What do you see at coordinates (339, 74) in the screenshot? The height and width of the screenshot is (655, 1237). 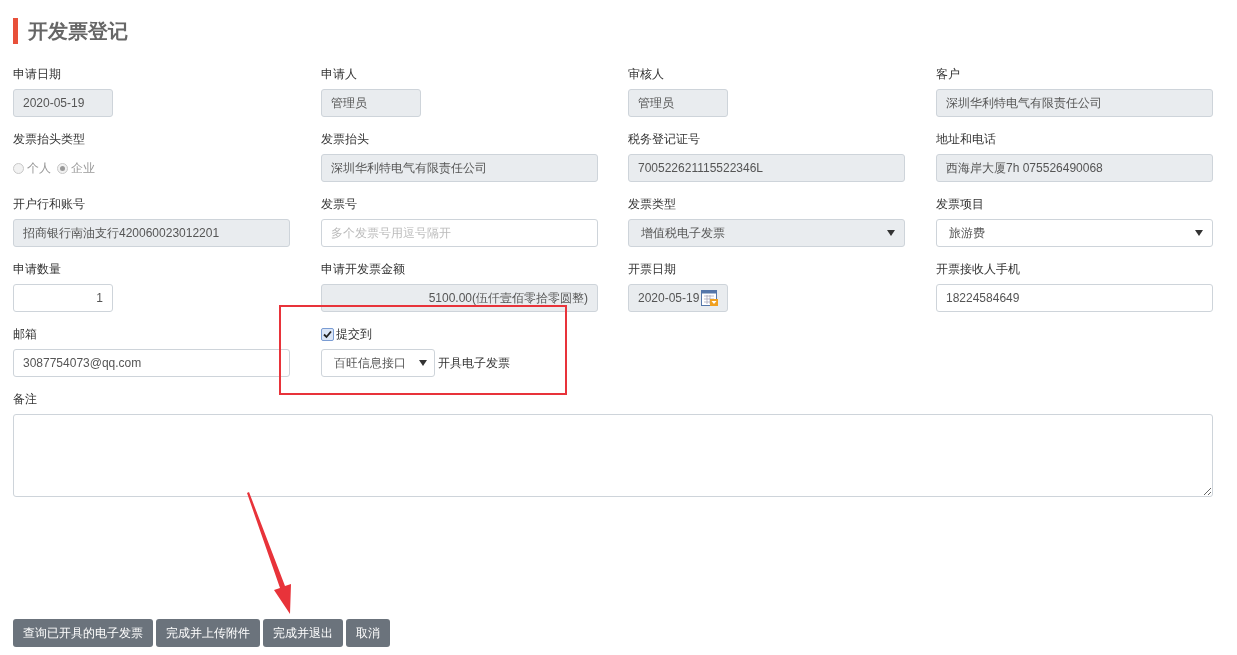 I see `field-label: 申请人` at bounding box center [339, 74].